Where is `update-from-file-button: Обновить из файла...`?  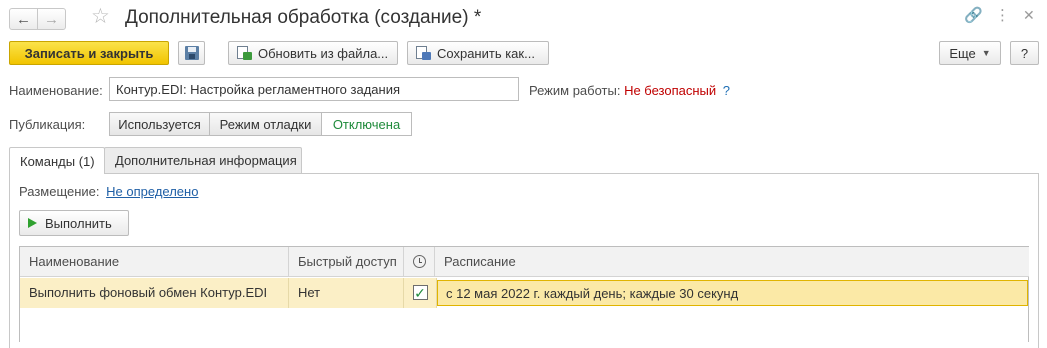
update-from-file-button: Обновить из файла... is located at coordinates (313, 53).